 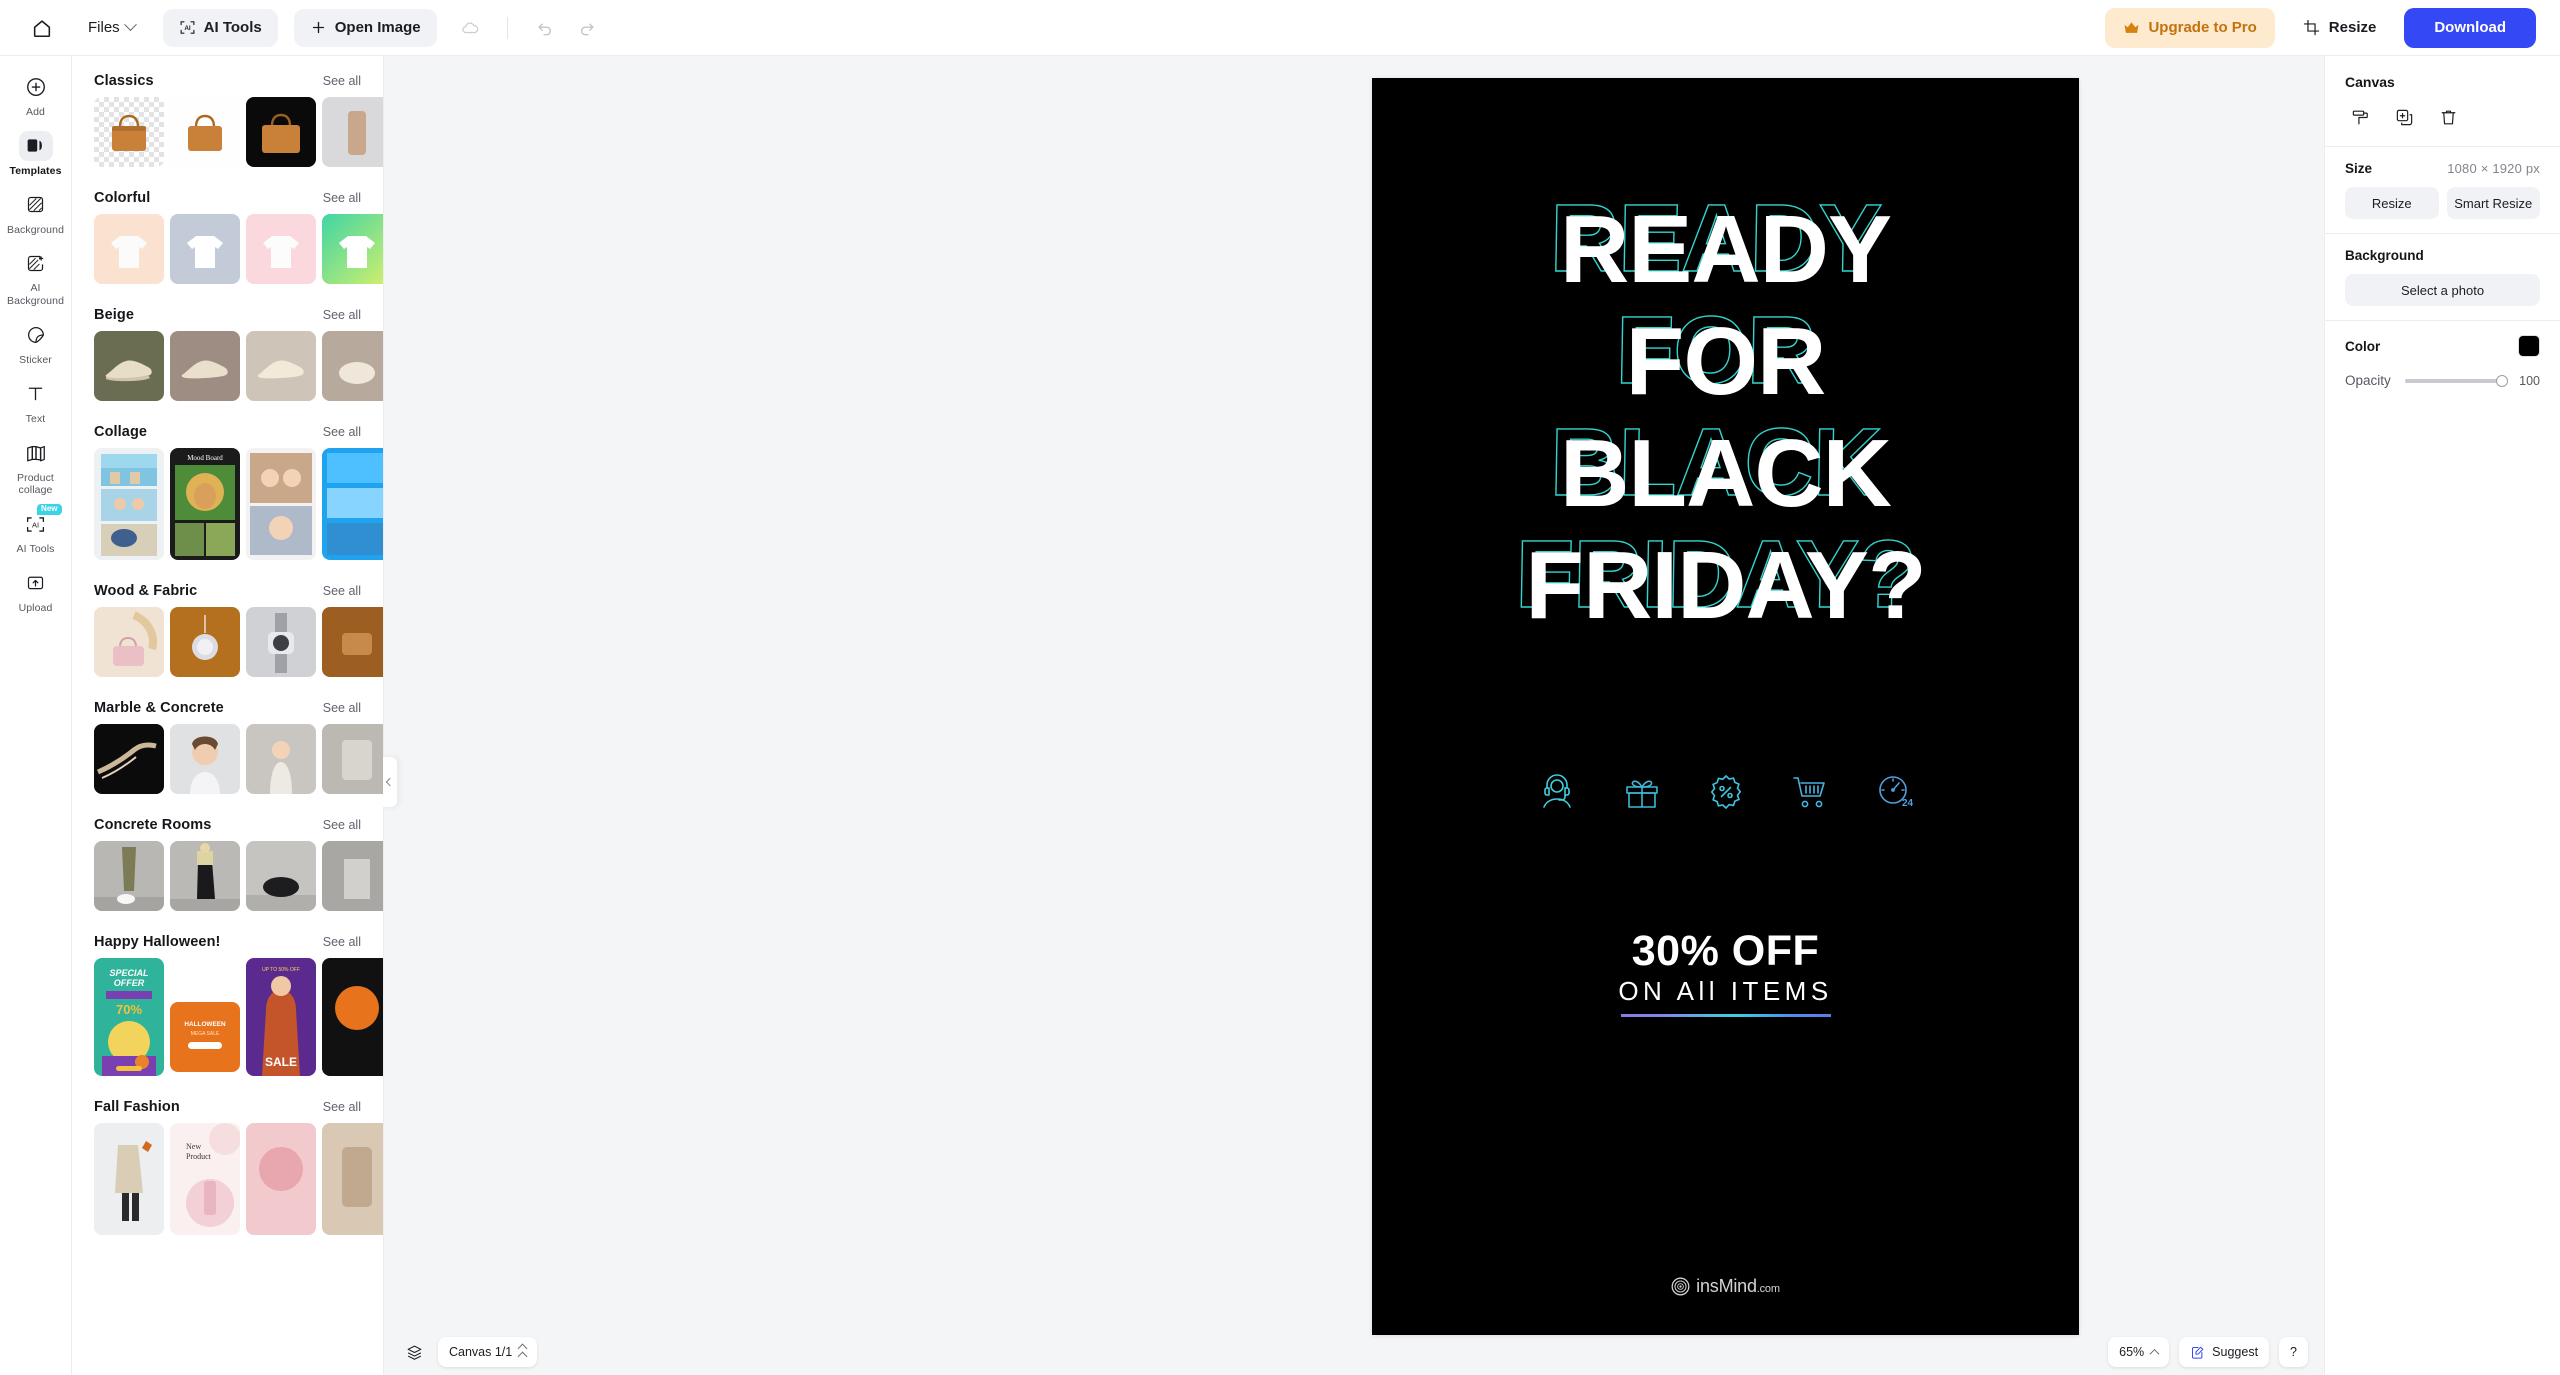 What do you see at coordinates (2360, 117) in the screenshot?
I see `paint-roller-icon` at bounding box center [2360, 117].